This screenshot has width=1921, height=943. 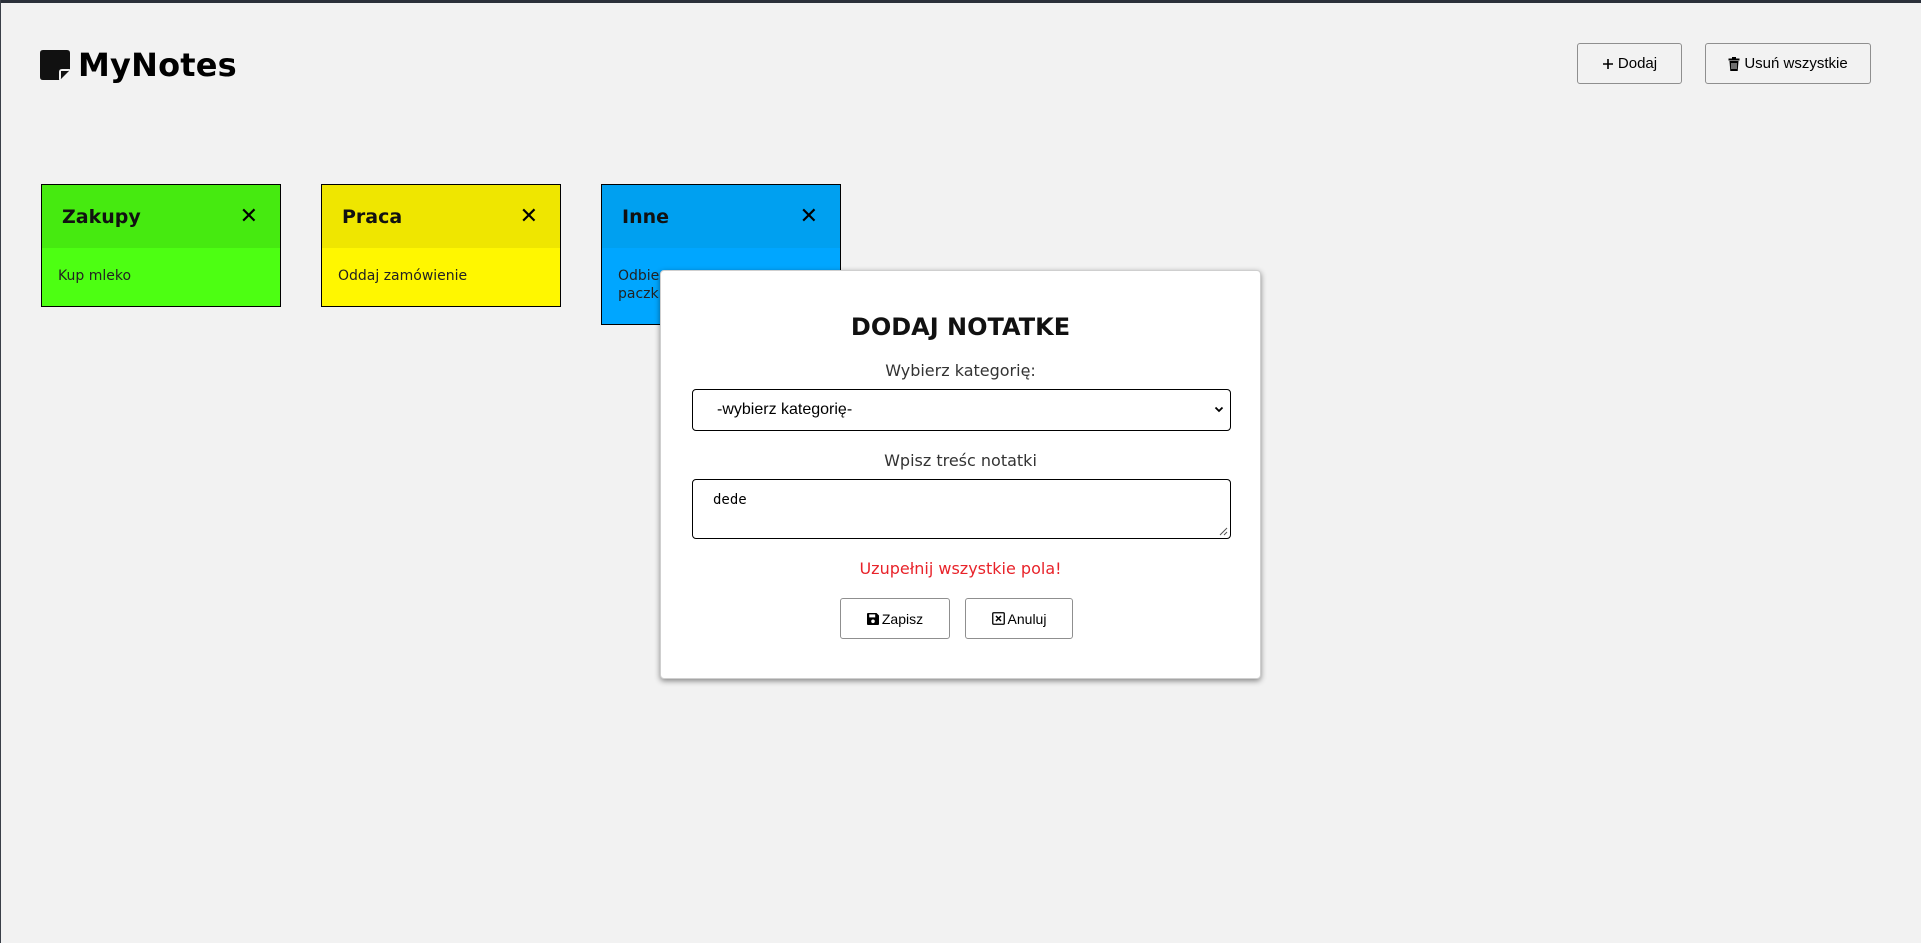 I want to click on note-icon, so click(x=55, y=65).